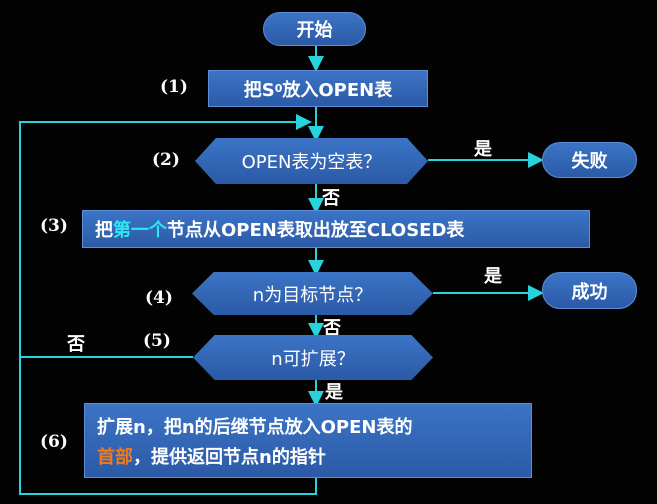 The image size is (657, 504). What do you see at coordinates (337, 90) in the screenshot?
I see `box1-post: 放入OPEN表` at bounding box center [337, 90].